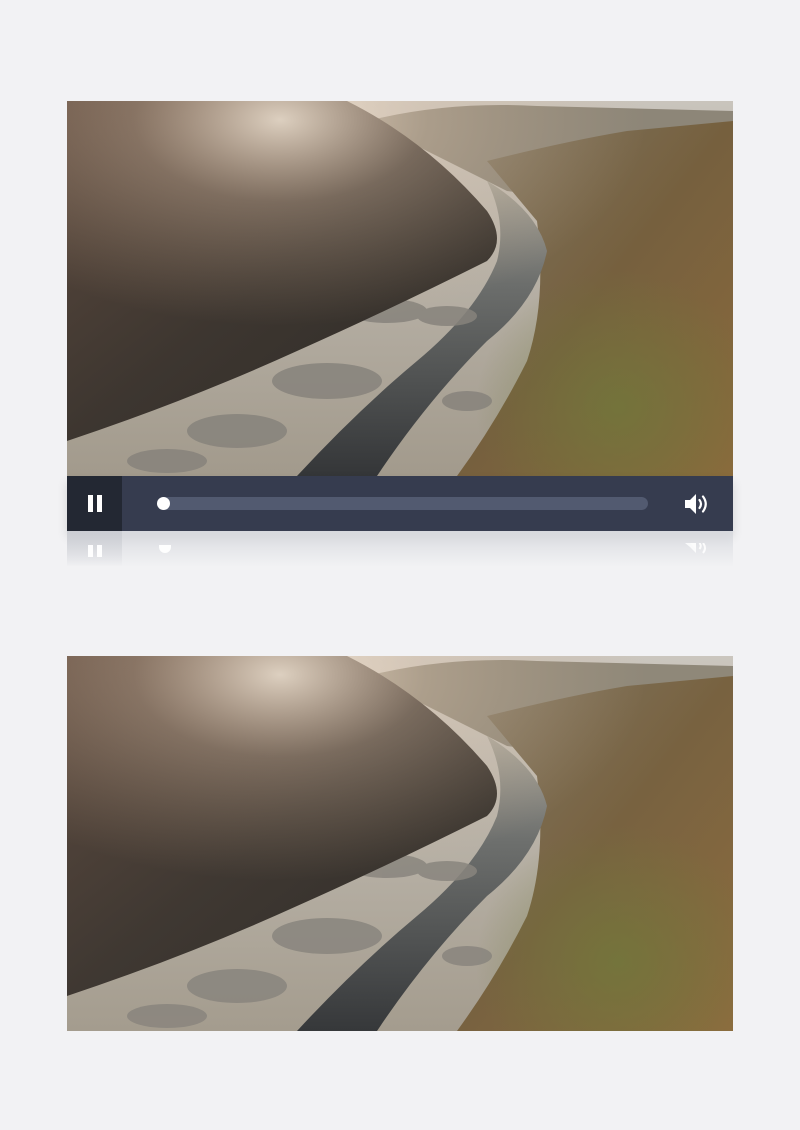  What do you see at coordinates (695, 548) in the screenshot?
I see `reflection-volume-icon` at bounding box center [695, 548].